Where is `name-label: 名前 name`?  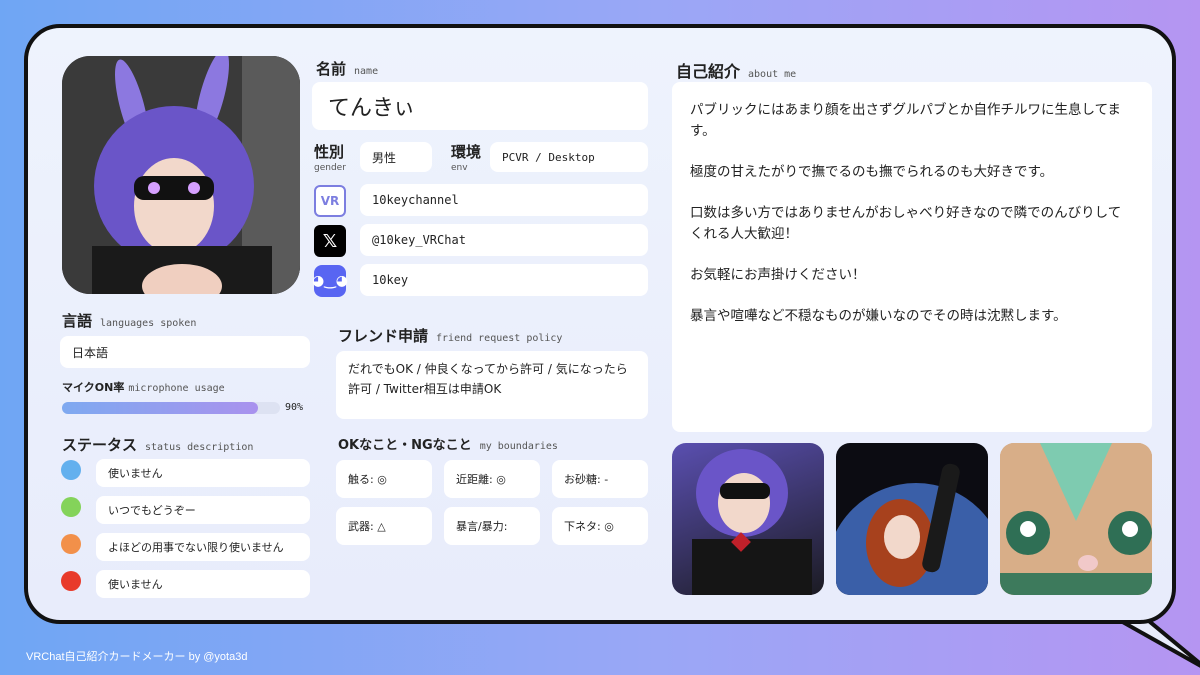 name-label: 名前 name is located at coordinates (347, 69).